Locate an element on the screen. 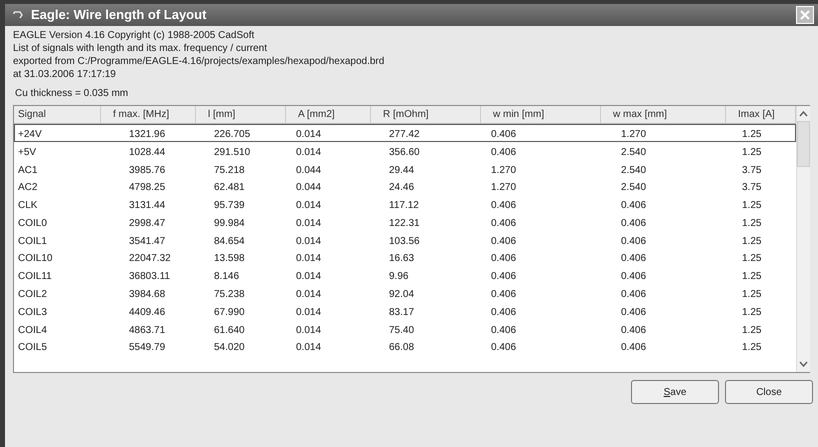 The width and height of the screenshot is (818, 447). table-row: +5V 1028.44 291.510 0.014 356.60 0.406 2.540 1.25 is located at coordinates (405, 151).